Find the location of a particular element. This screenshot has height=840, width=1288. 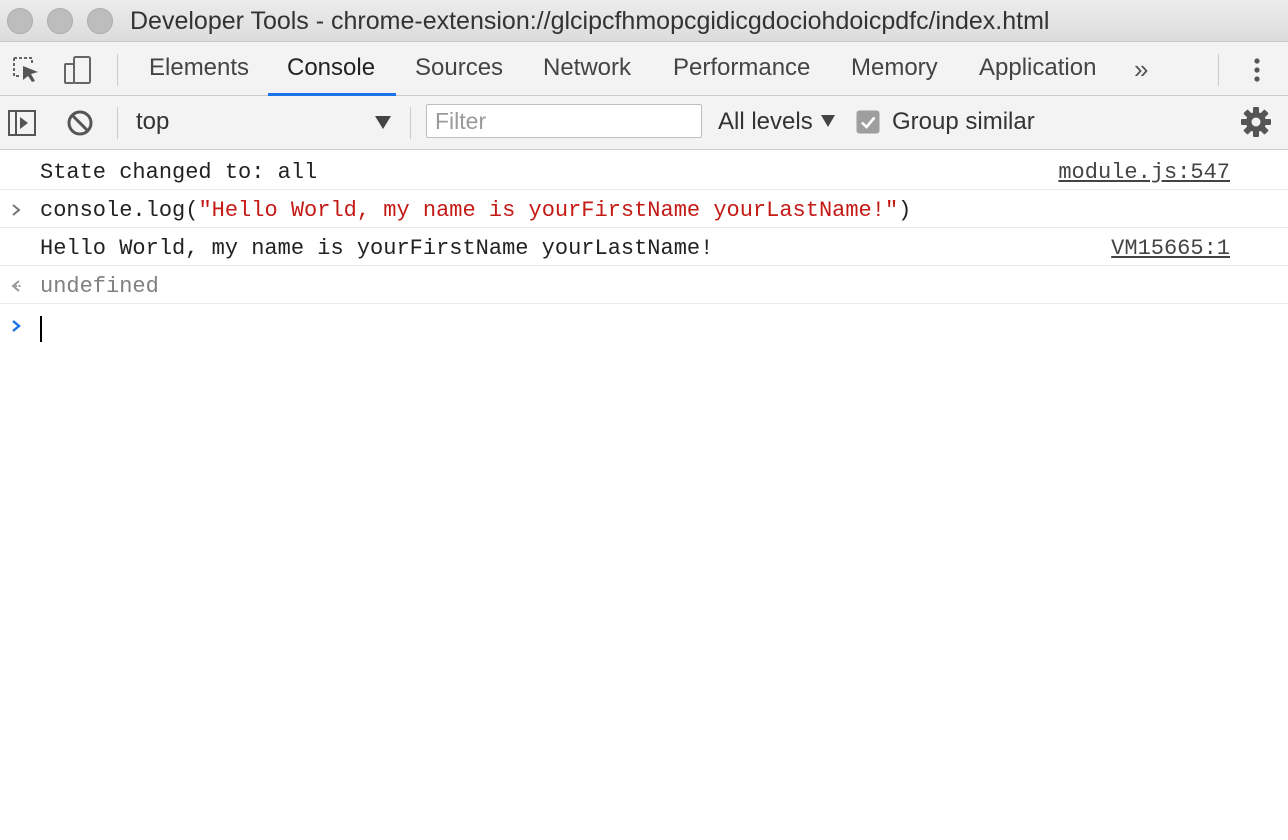

tab-memory: Memory is located at coordinates (894, 69).